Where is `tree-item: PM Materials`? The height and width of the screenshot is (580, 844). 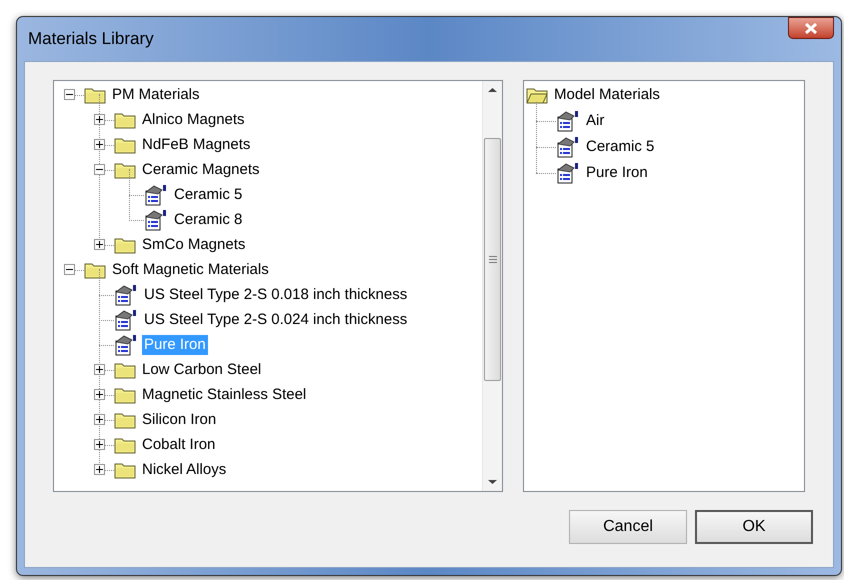 tree-item: PM Materials is located at coordinates (156, 94).